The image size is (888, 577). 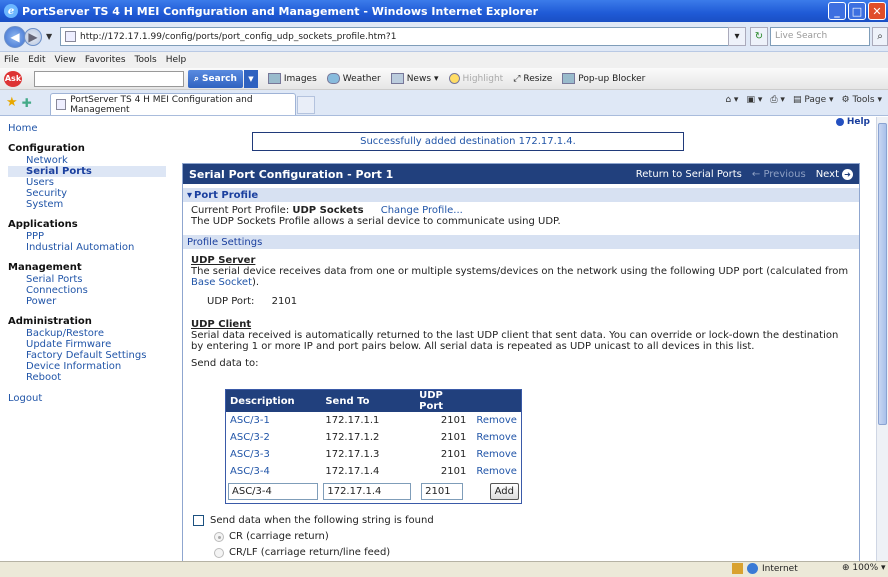 What do you see at coordinates (759, 36) in the screenshot?
I see `refresh-button: ↻` at bounding box center [759, 36].